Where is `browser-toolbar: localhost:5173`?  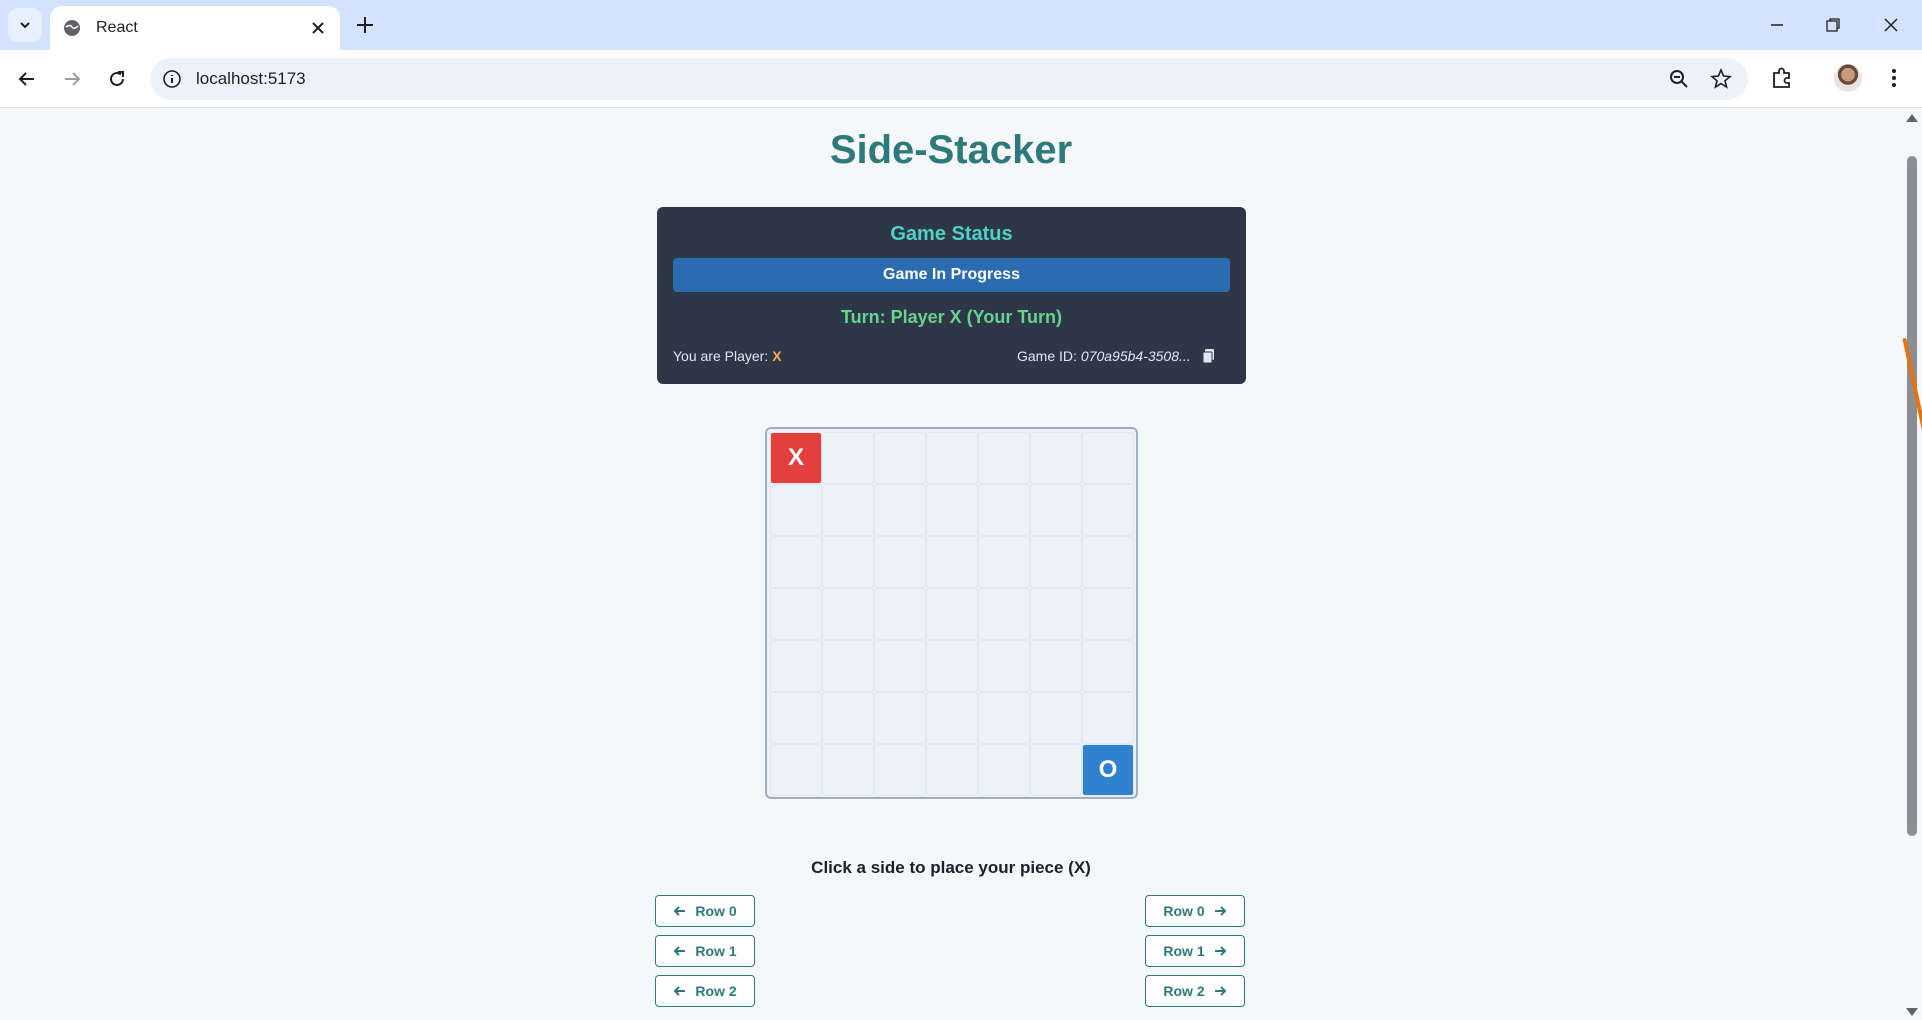 browser-toolbar: localhost:5173 is located at coordinates (961, 79).